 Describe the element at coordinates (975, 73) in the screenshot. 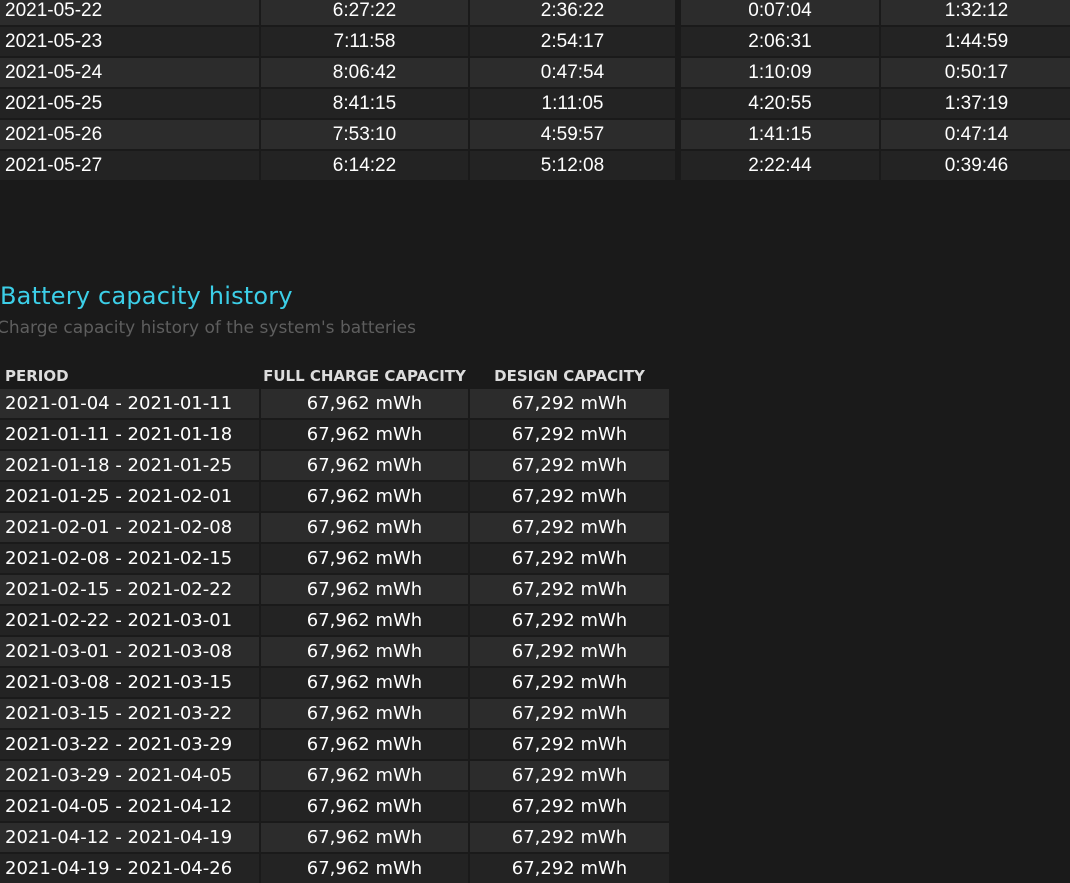

I see `usage-value: 0:50:17` at that location.